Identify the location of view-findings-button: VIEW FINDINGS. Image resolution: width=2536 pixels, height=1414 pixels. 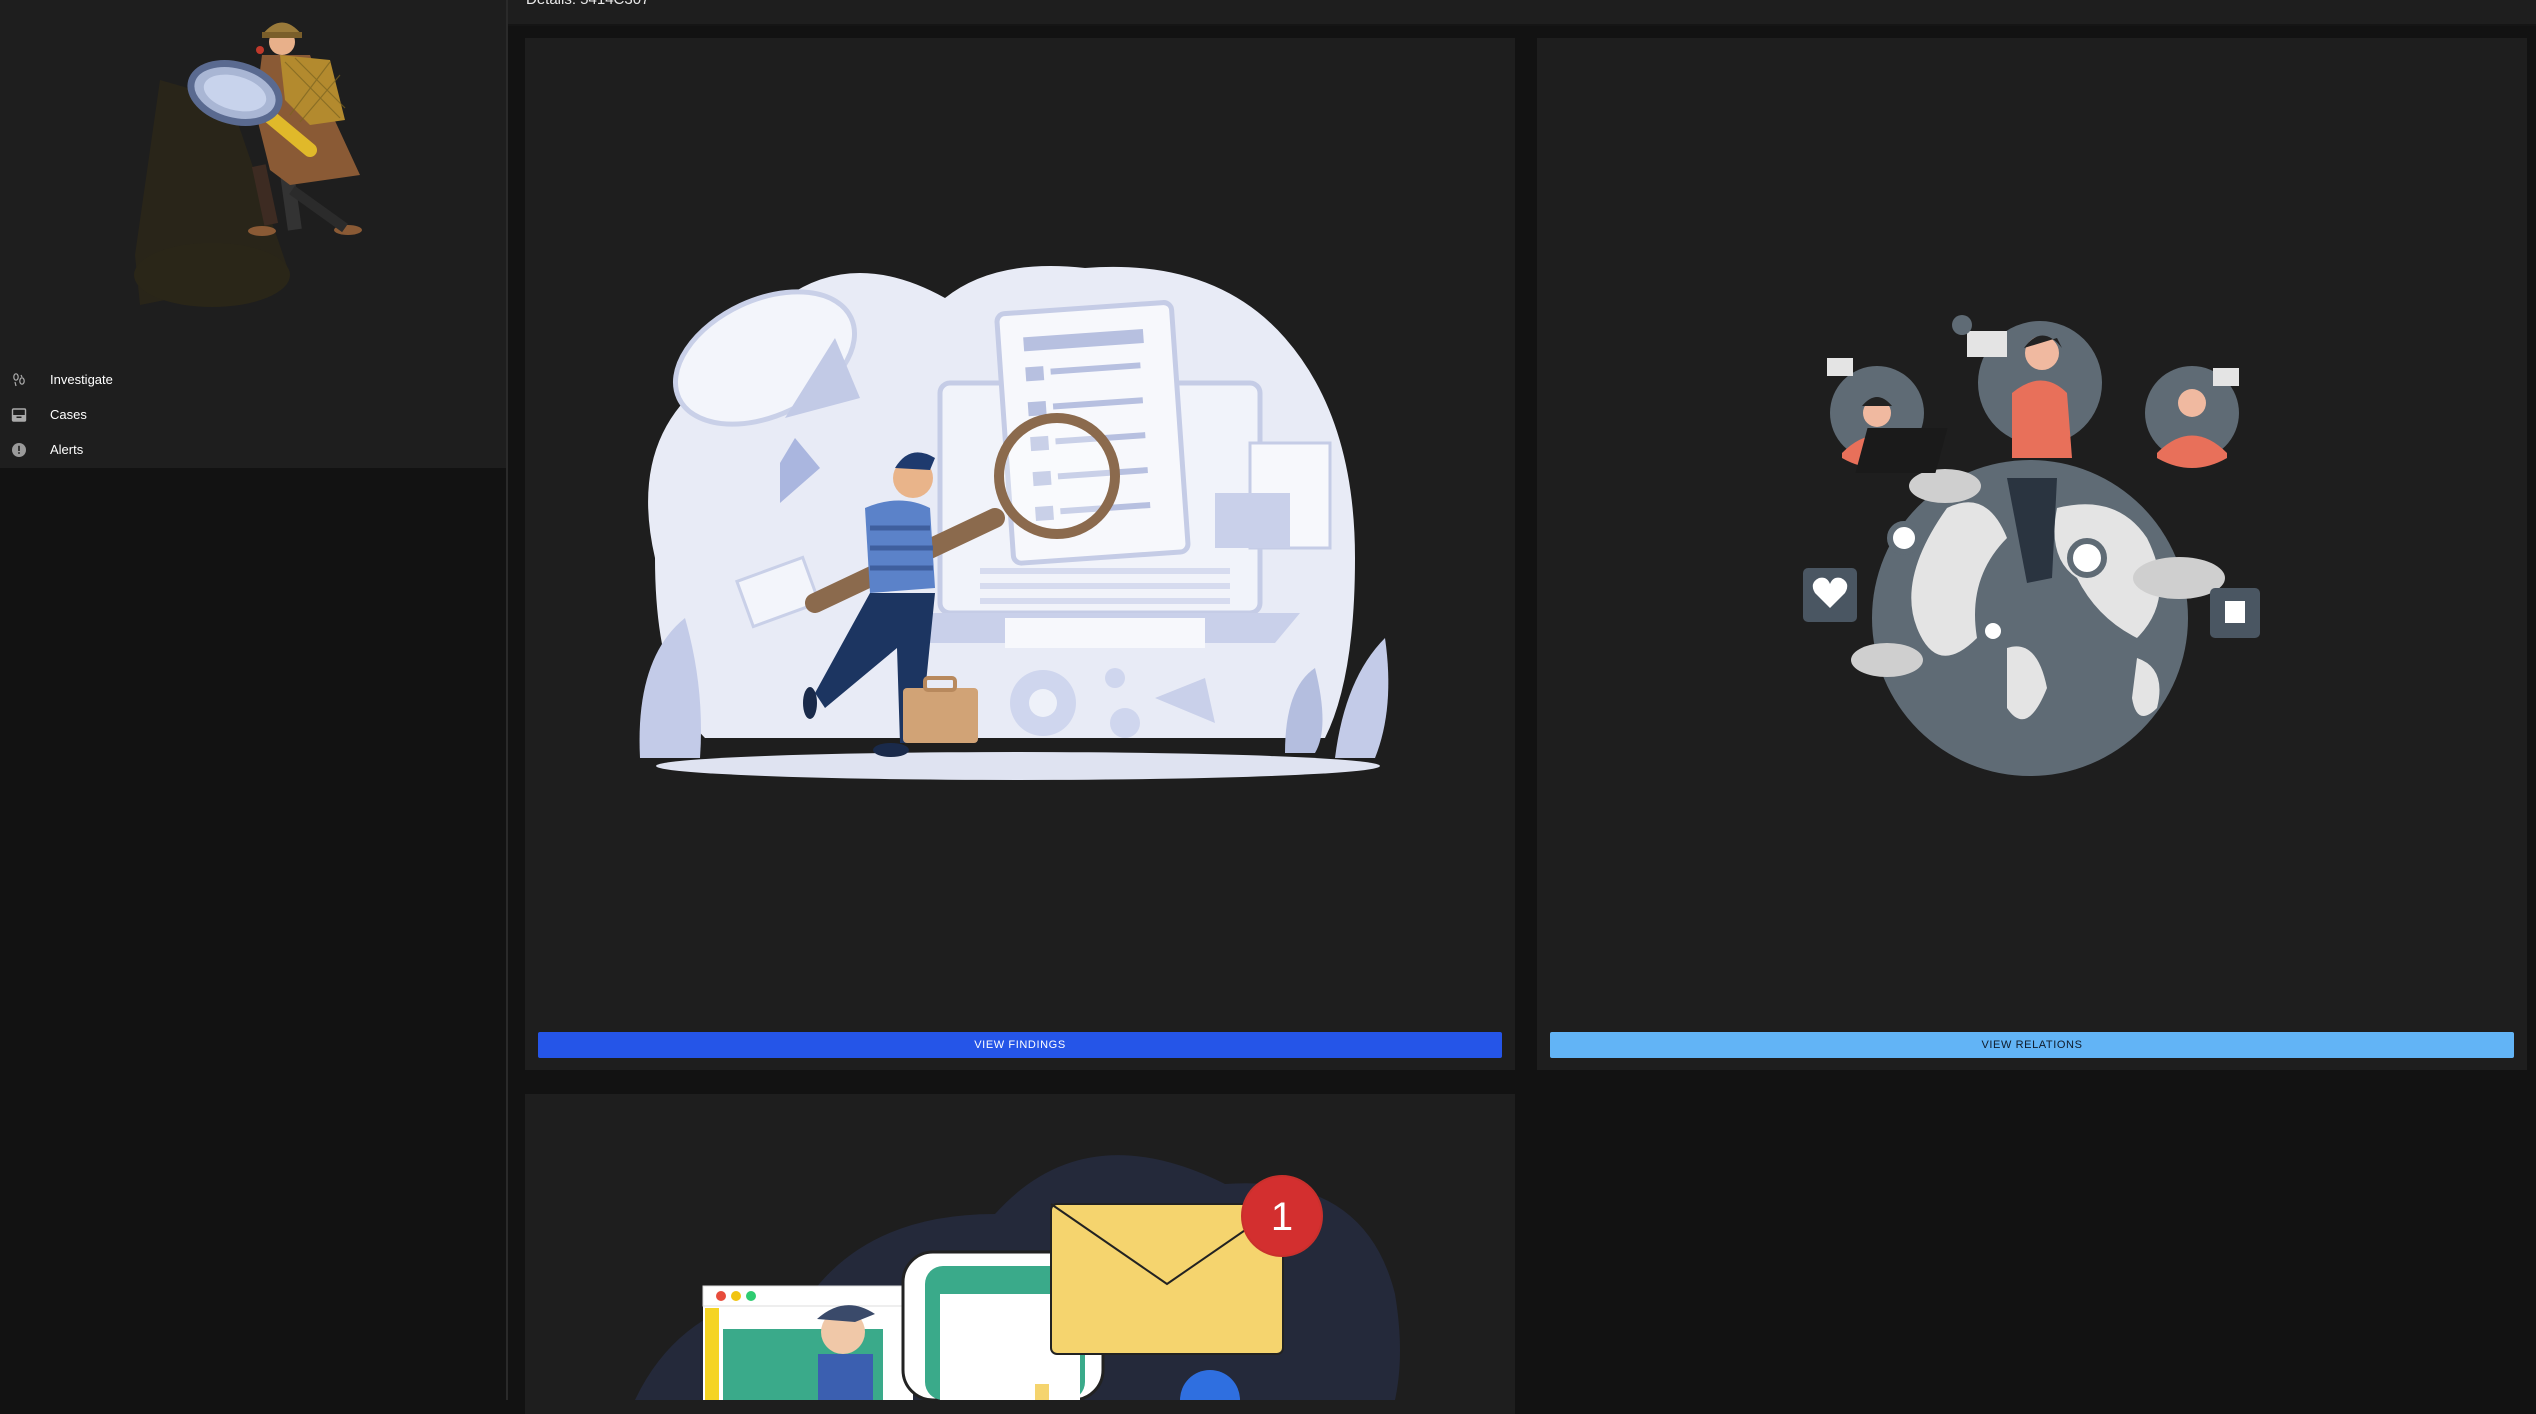
(1020, 1045).